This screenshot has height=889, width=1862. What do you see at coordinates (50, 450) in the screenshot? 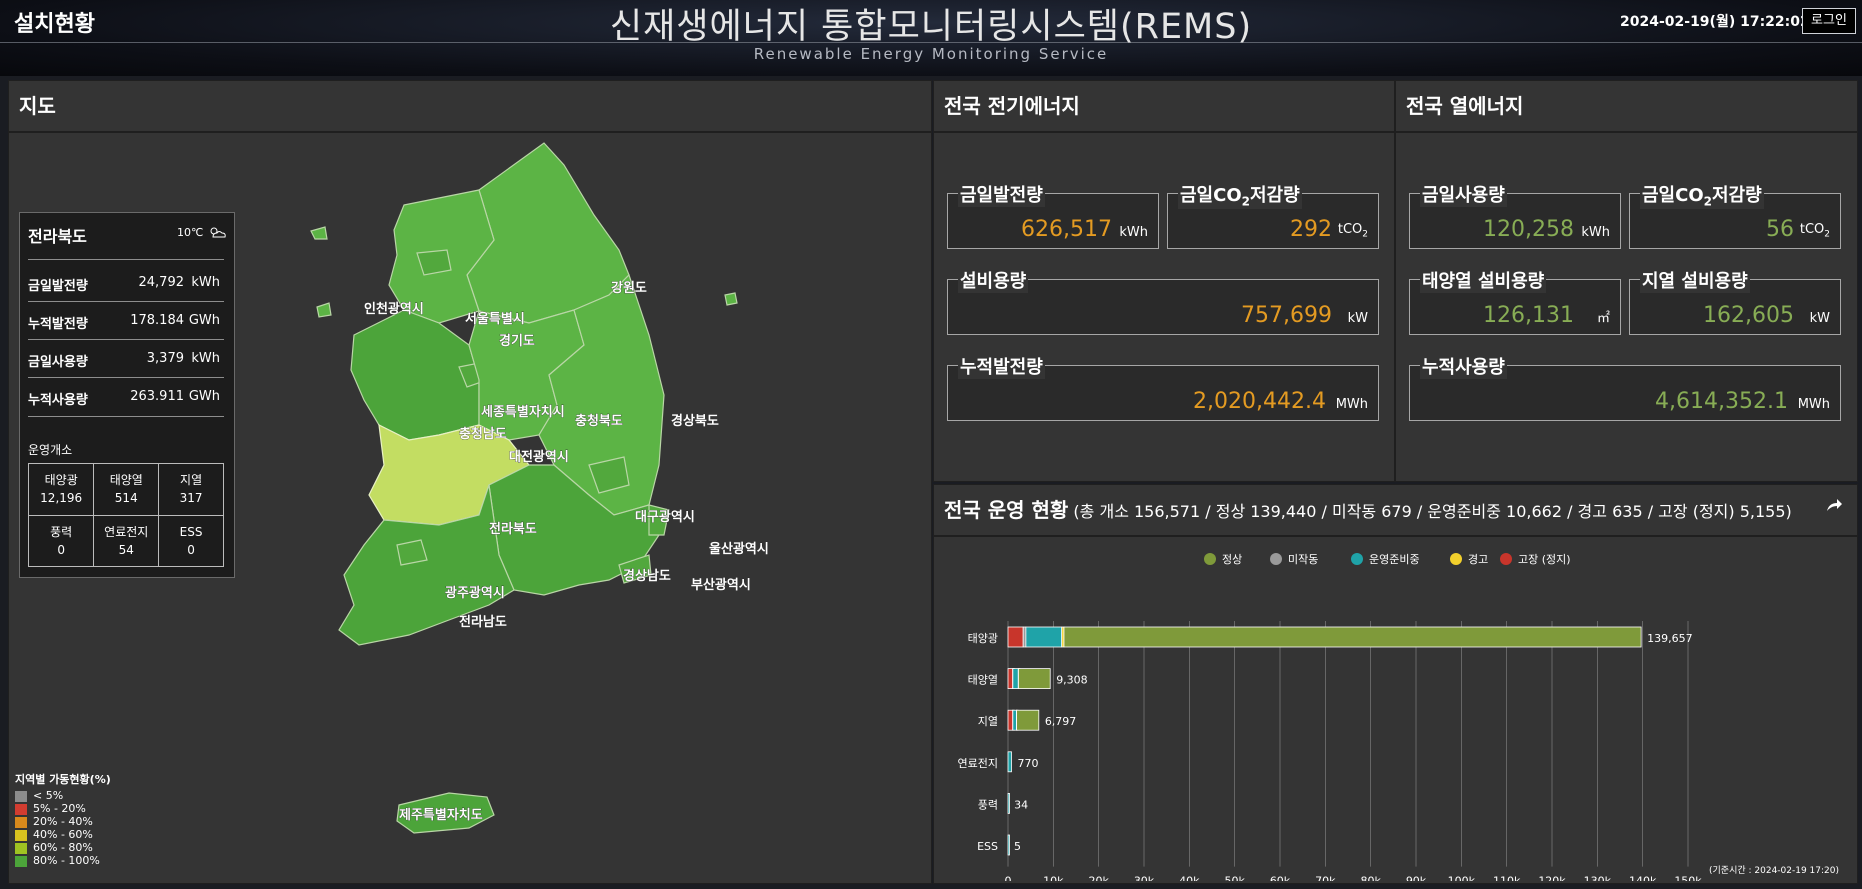
I see `ops-label: 운영개소` at bounding box center [50, 450].